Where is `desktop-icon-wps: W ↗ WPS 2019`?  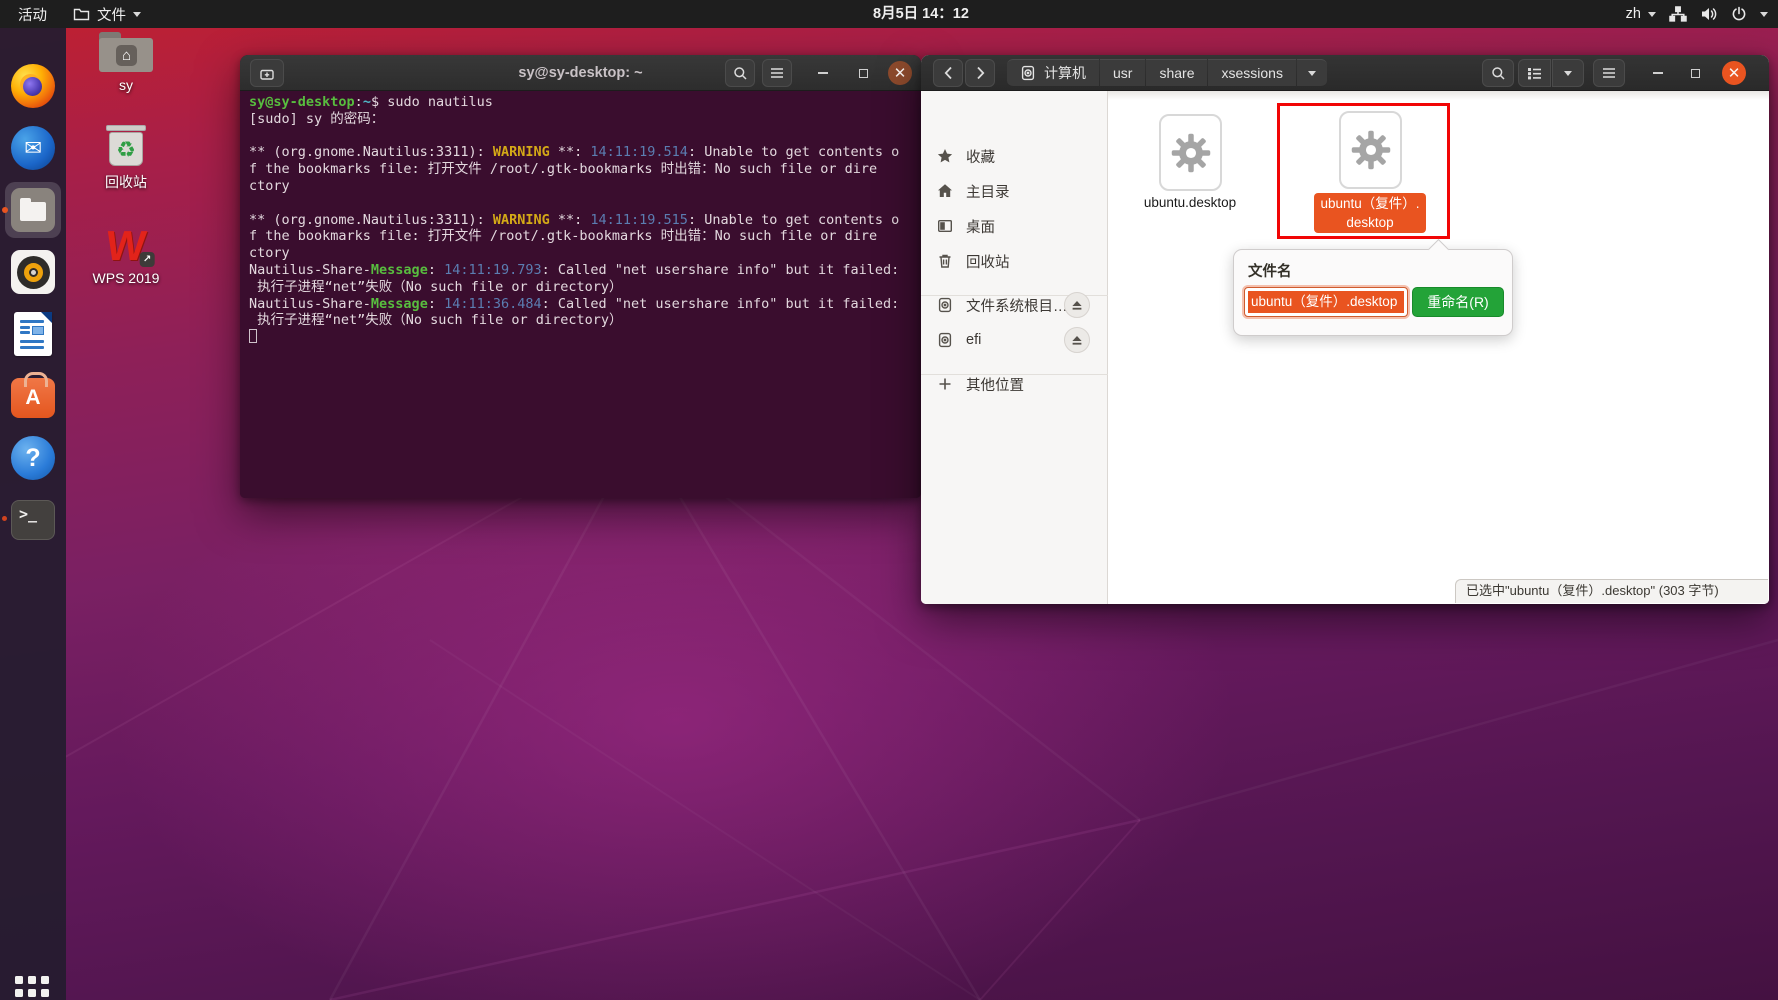 desktop-icon-wps: W ↗ WPS 2019 is located at coordinates (126, 254).